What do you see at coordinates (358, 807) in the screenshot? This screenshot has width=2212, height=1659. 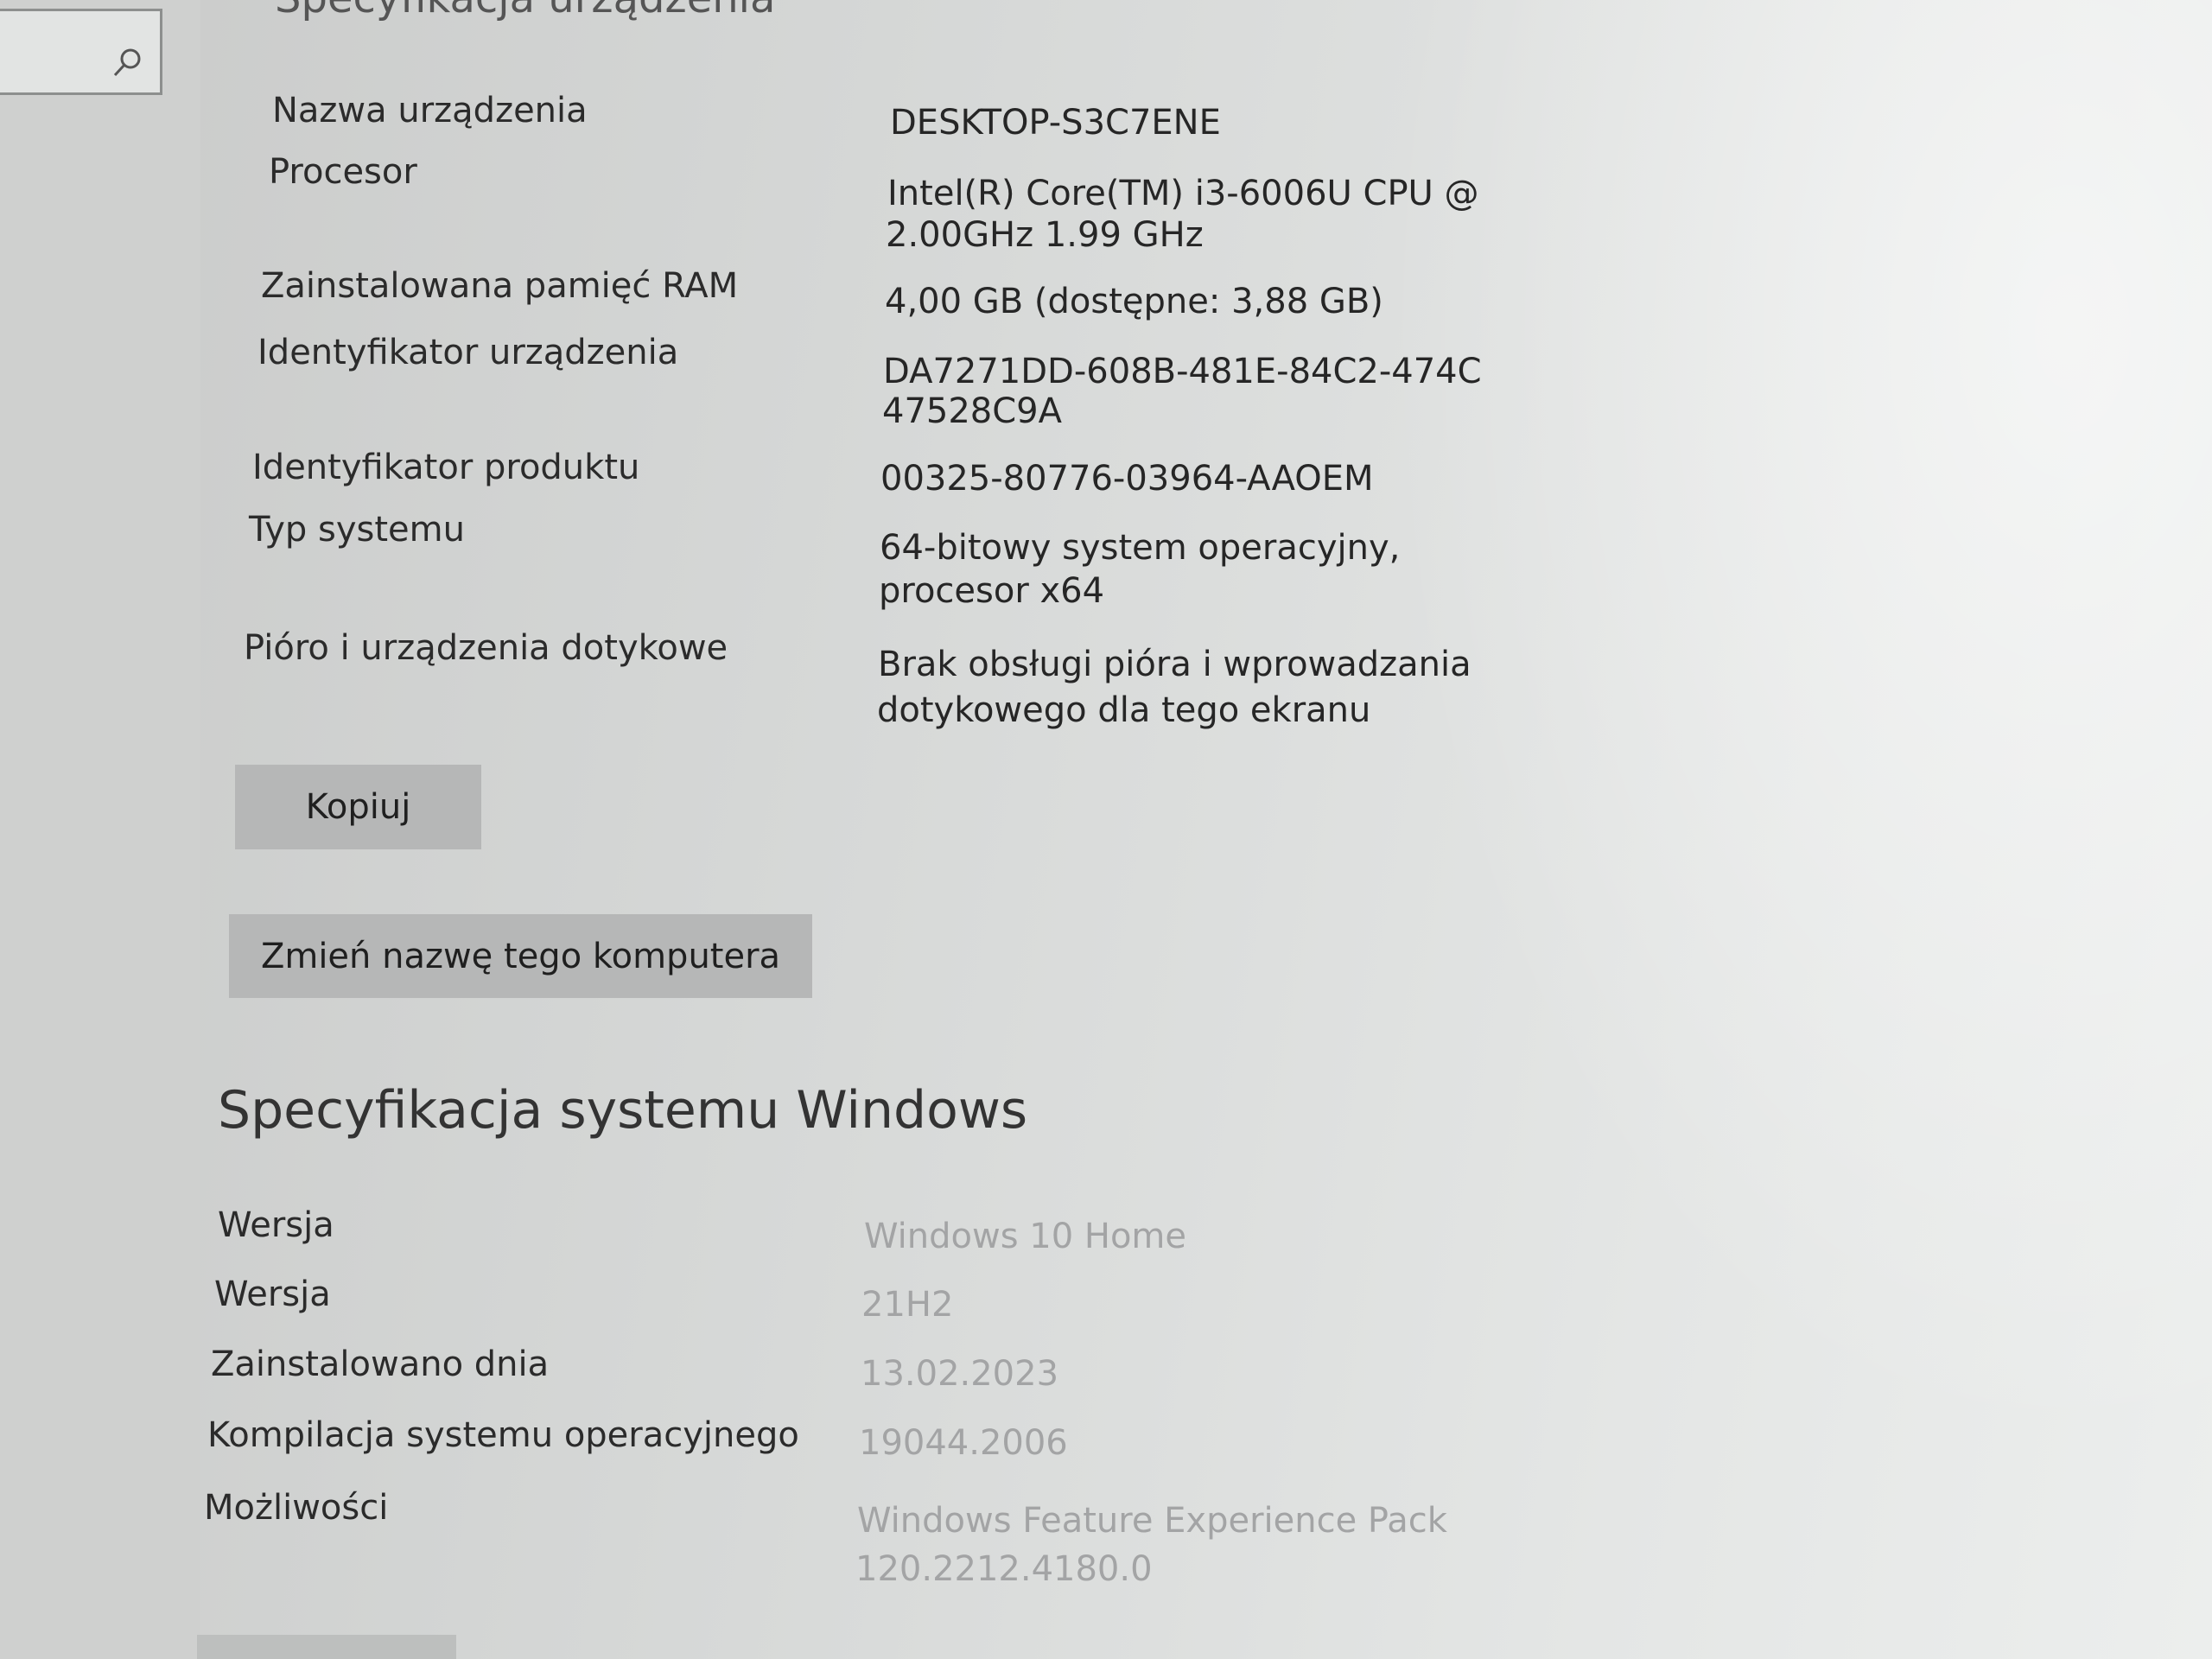 I see `copy-button: Kopiuj` at bounding box center [358, 807].